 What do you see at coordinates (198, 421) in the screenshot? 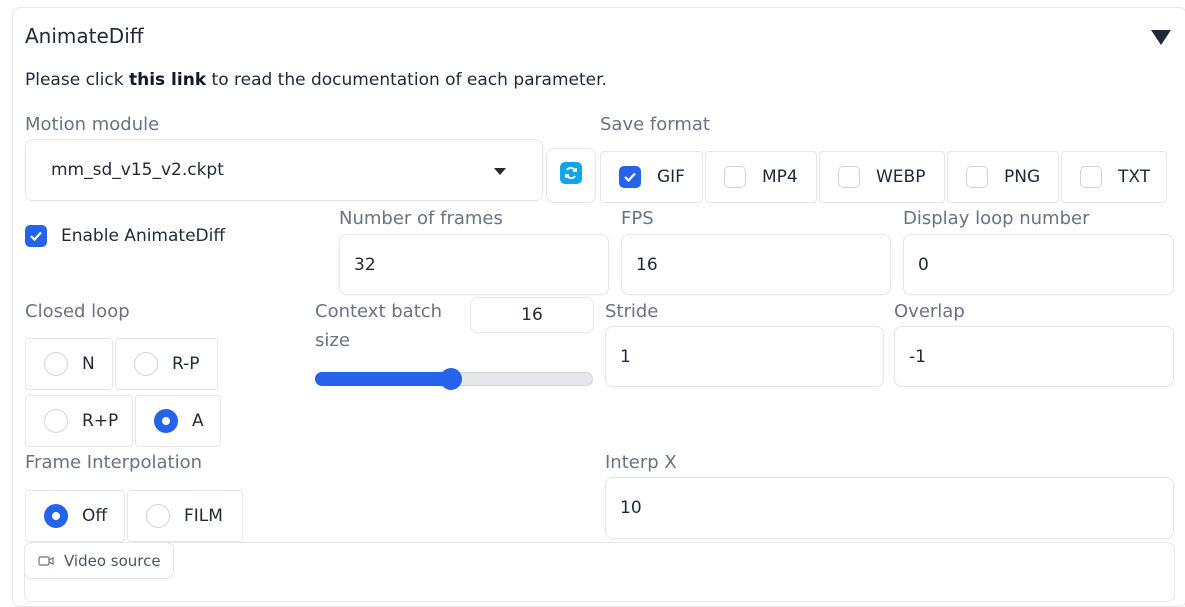
I see `option-label: A` at bounding box center [198, 421].